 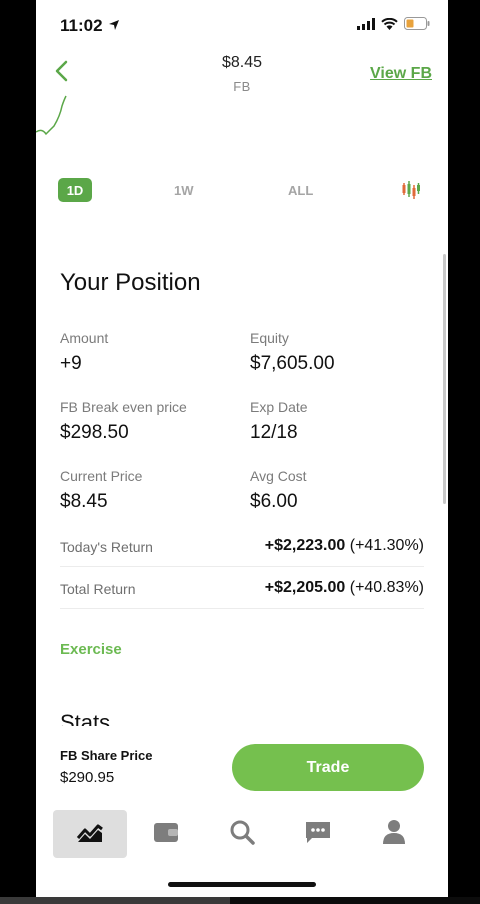 I want to click on equity-label: Equity, so click(x=269, y=338).